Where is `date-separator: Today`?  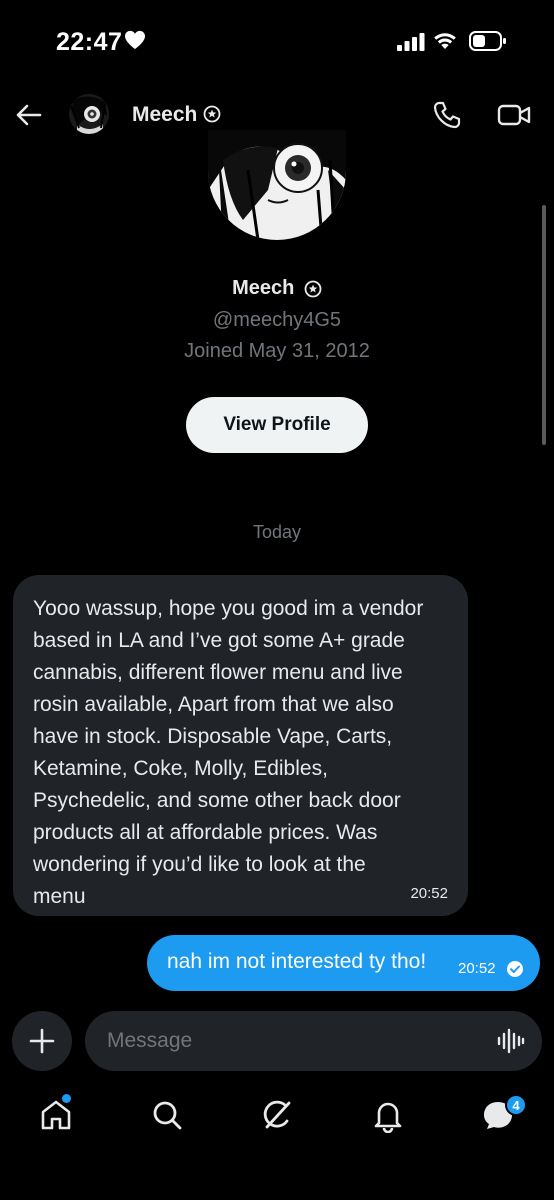
date-separator: Today is located at coordinates (277, 532).